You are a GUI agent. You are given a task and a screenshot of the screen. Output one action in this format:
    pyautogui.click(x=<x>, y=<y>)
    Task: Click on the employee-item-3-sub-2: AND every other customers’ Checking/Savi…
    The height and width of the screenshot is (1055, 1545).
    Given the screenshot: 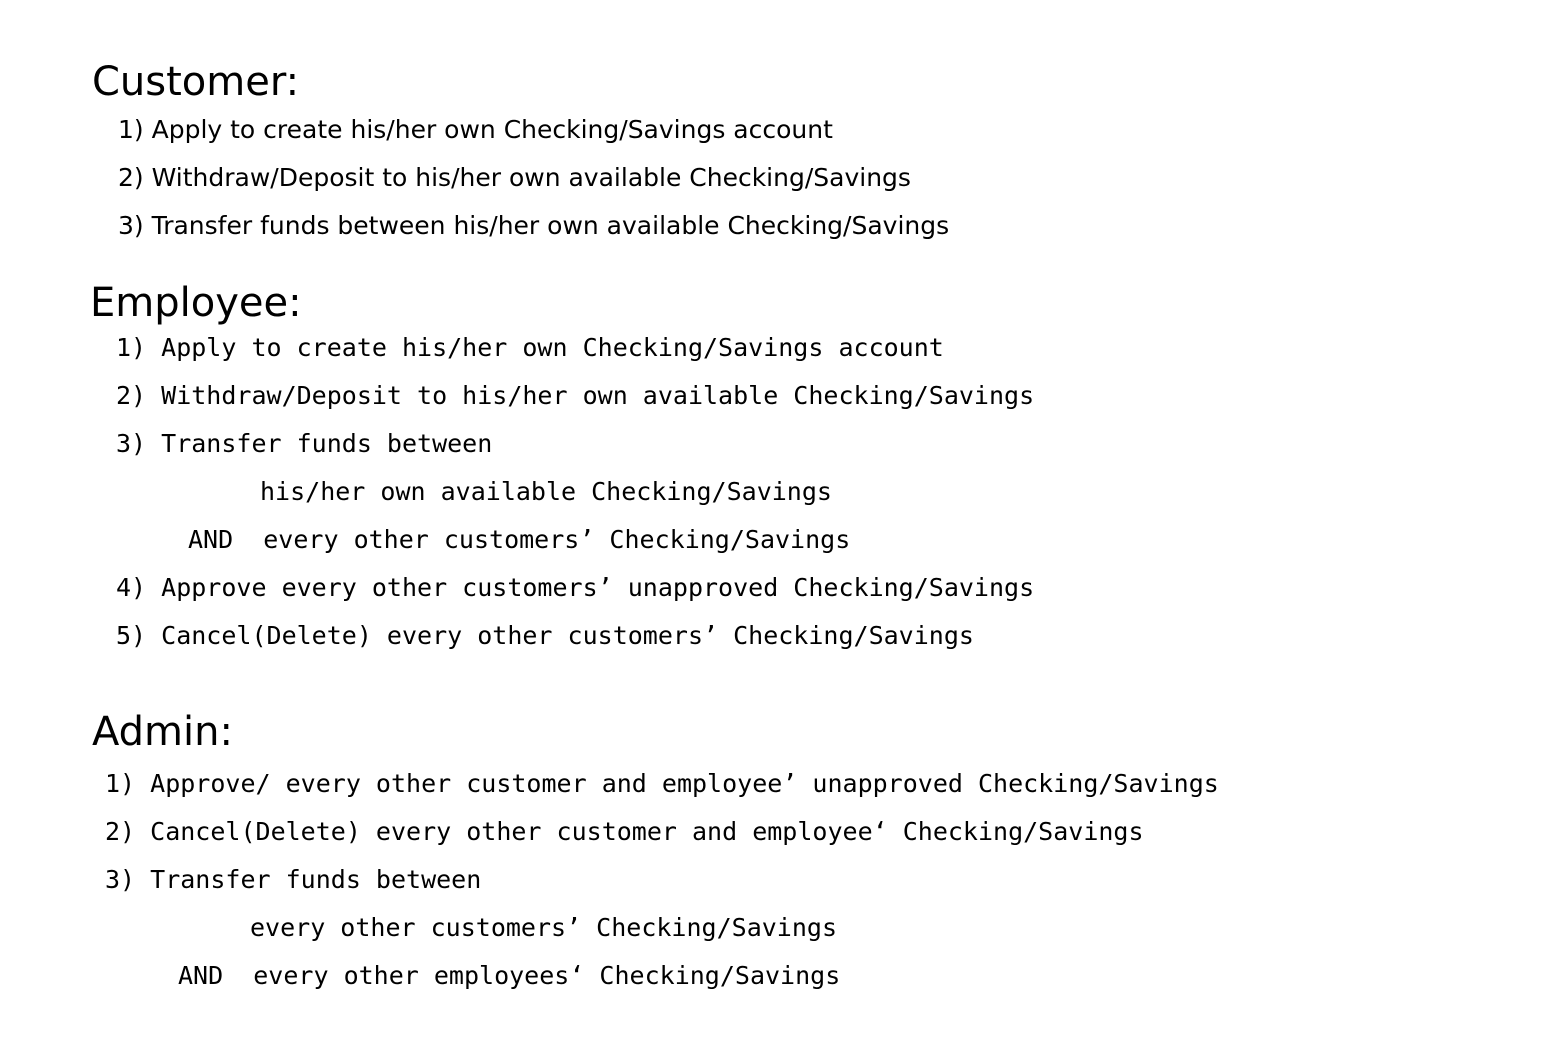 What is the action you would take?
    pyautogui.click(x=519, y=539)
    